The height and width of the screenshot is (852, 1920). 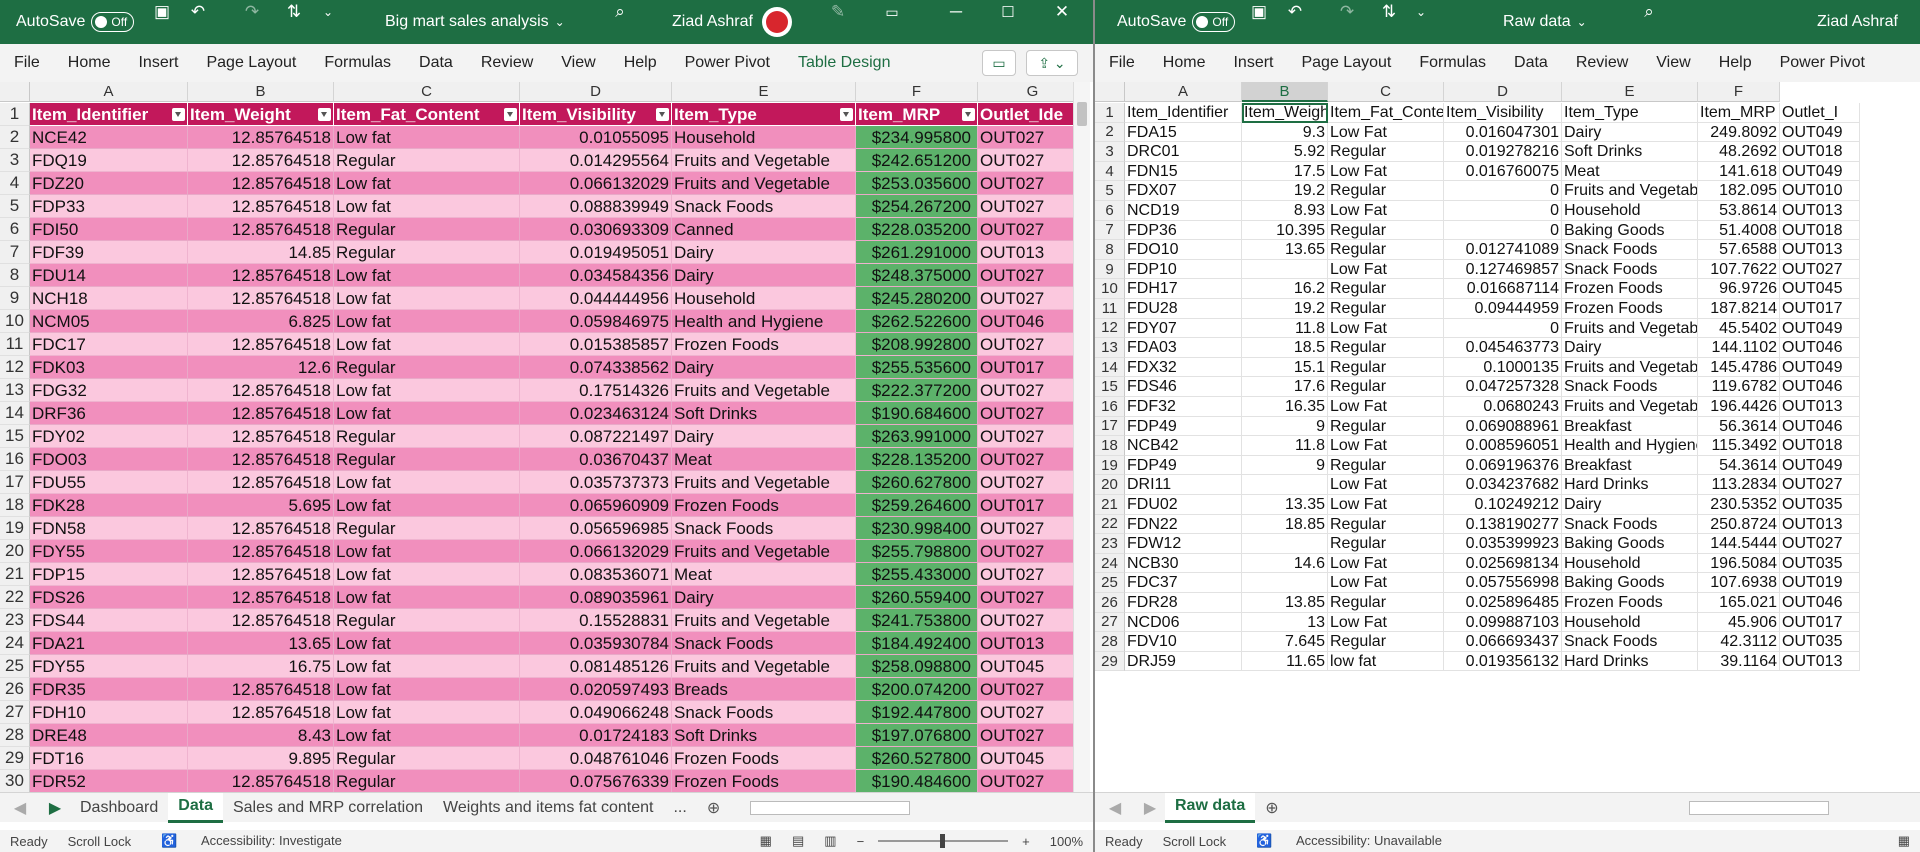 I want to click on table-cell: FDP10, so click(x=1183, y=269).